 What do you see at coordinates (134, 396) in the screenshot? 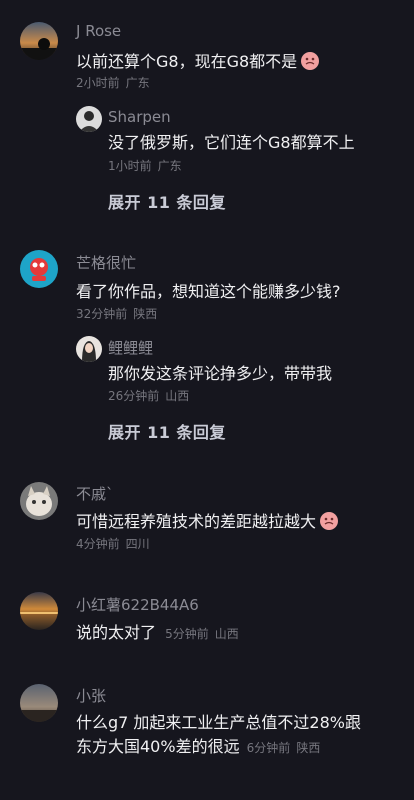
I see `reply-time: 26分钟前` at bounding box center [134, 396].